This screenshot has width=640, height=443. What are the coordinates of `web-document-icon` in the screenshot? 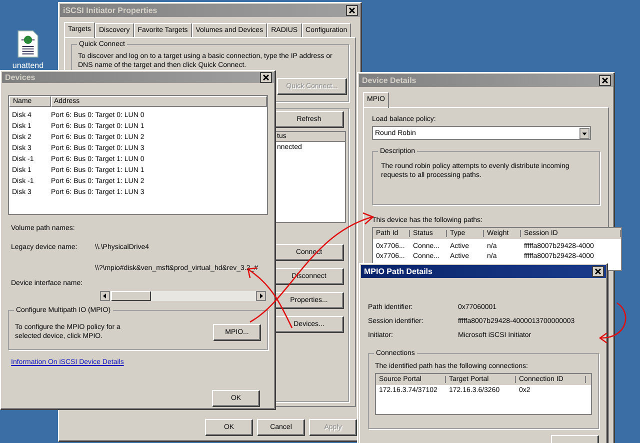 It's located at (28, 44).